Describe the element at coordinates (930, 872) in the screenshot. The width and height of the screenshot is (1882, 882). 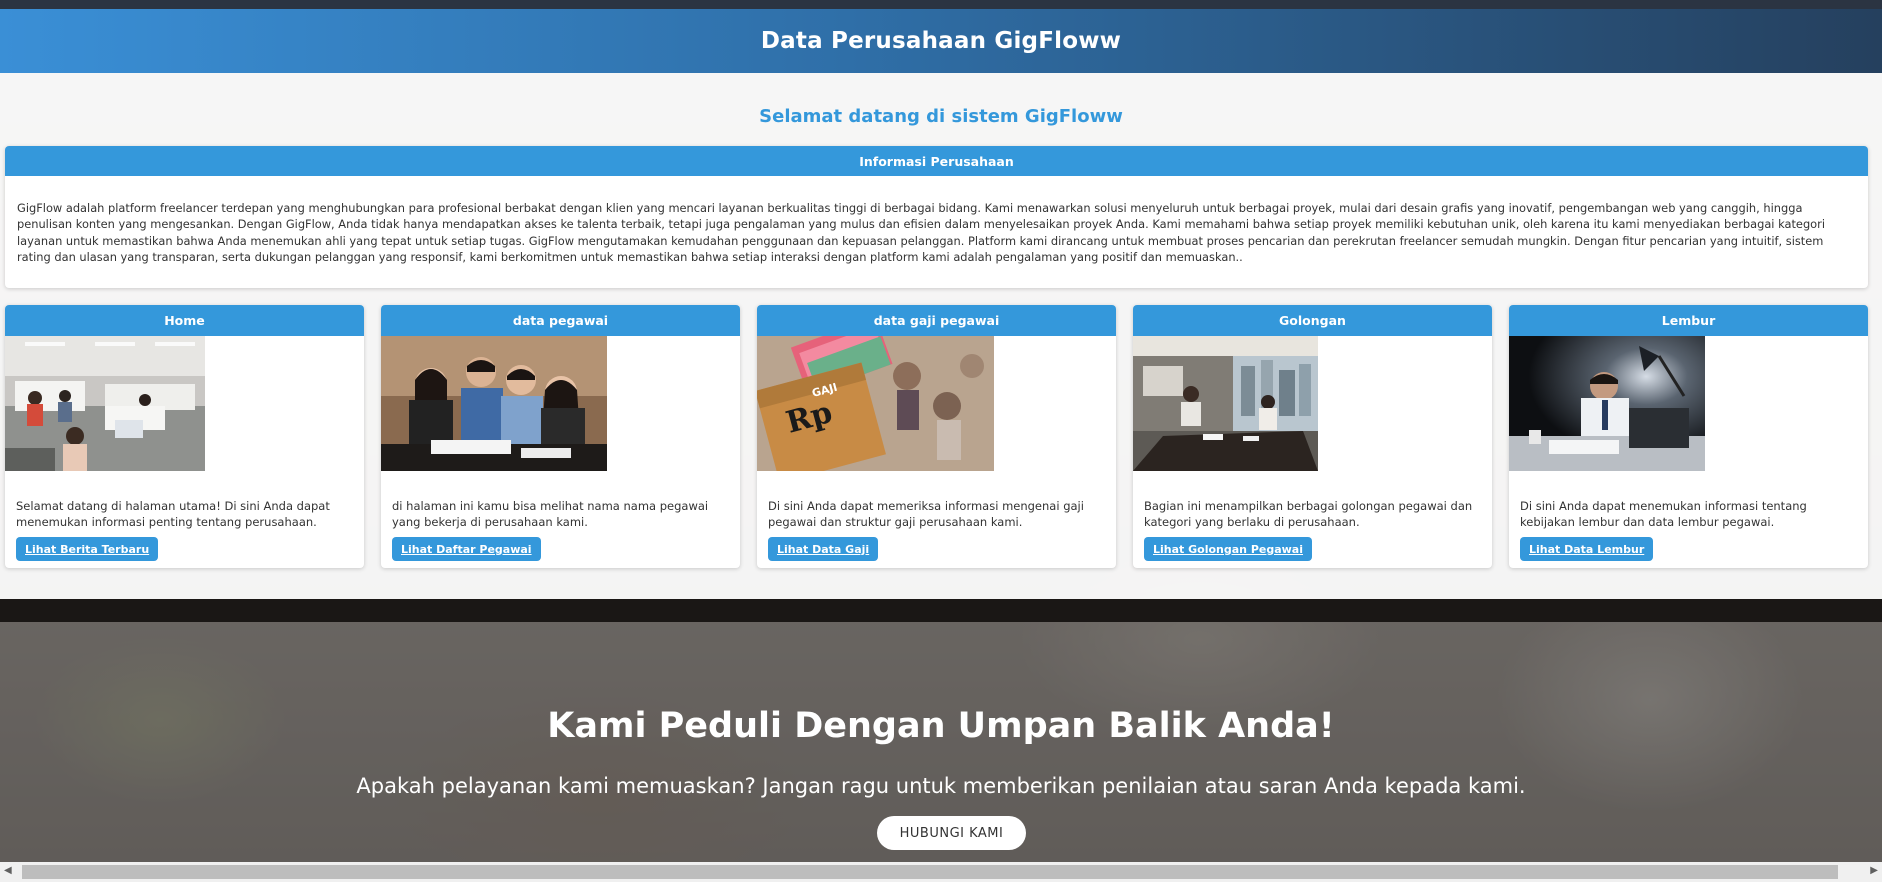
I see `scrollbar-thumb` at that location.